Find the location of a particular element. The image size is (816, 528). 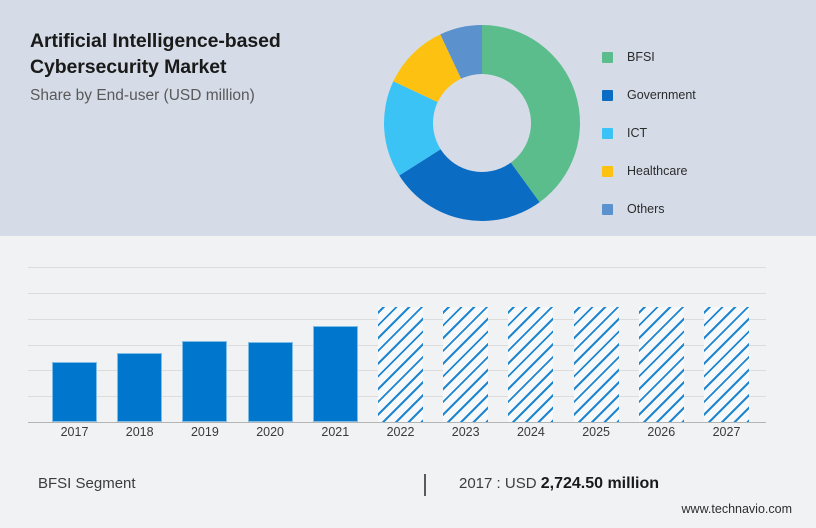

legend-item-ict: ICT is located at coordinates (697, 133).